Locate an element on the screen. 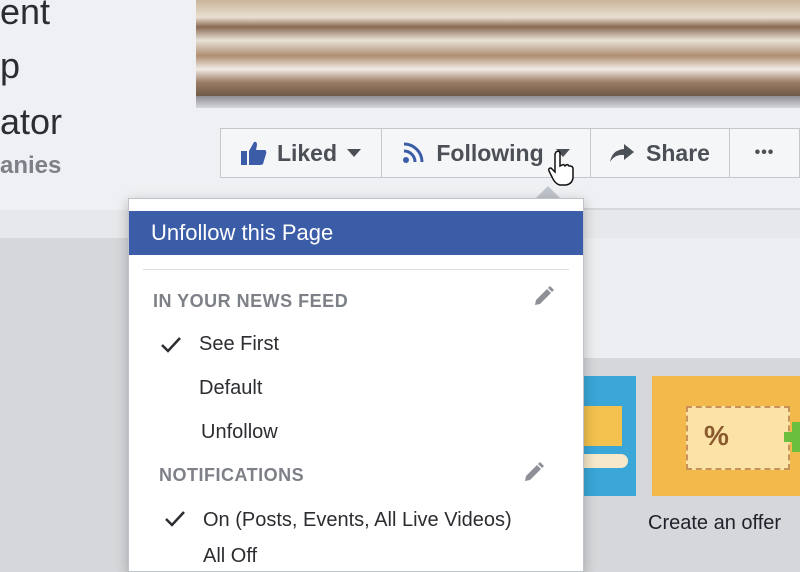 The width and height of the screenshot is (800, 572). hand-cursor-icon is located at coordinates (563, 170).